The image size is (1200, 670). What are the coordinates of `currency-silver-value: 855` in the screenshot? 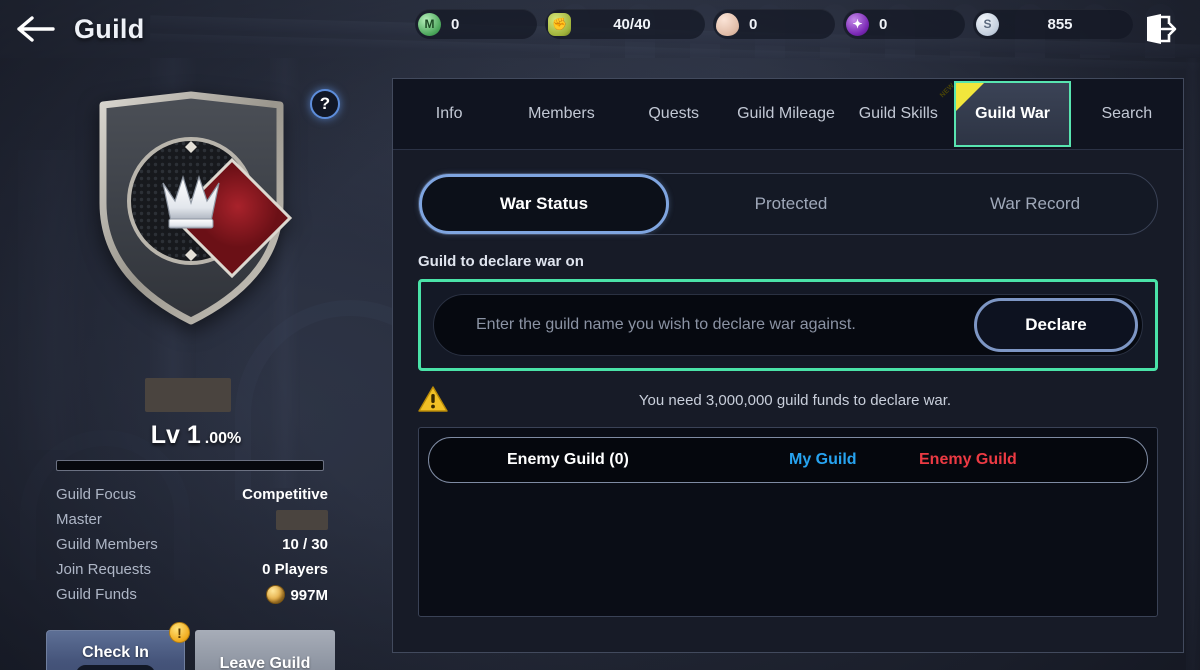 It's located at (1060, 24).